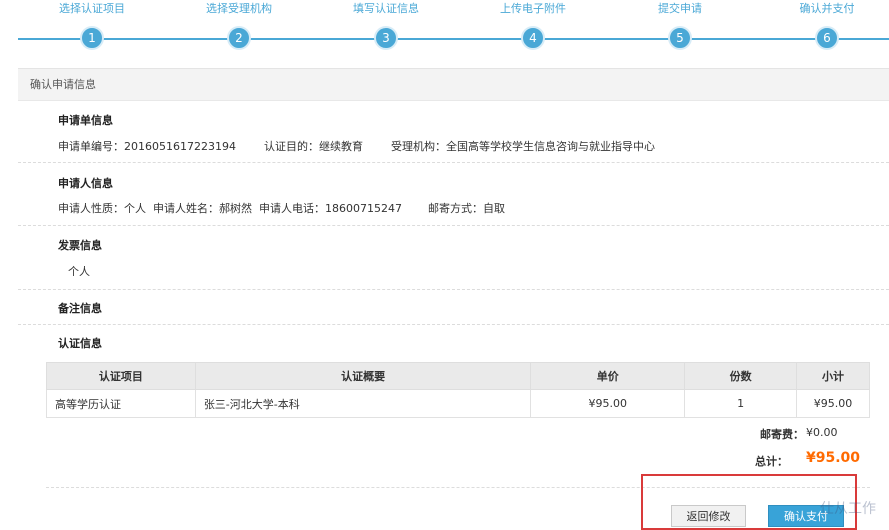 This screenshot has width=889, height=530. I want to click on step-number: 6, so click(827, 38).